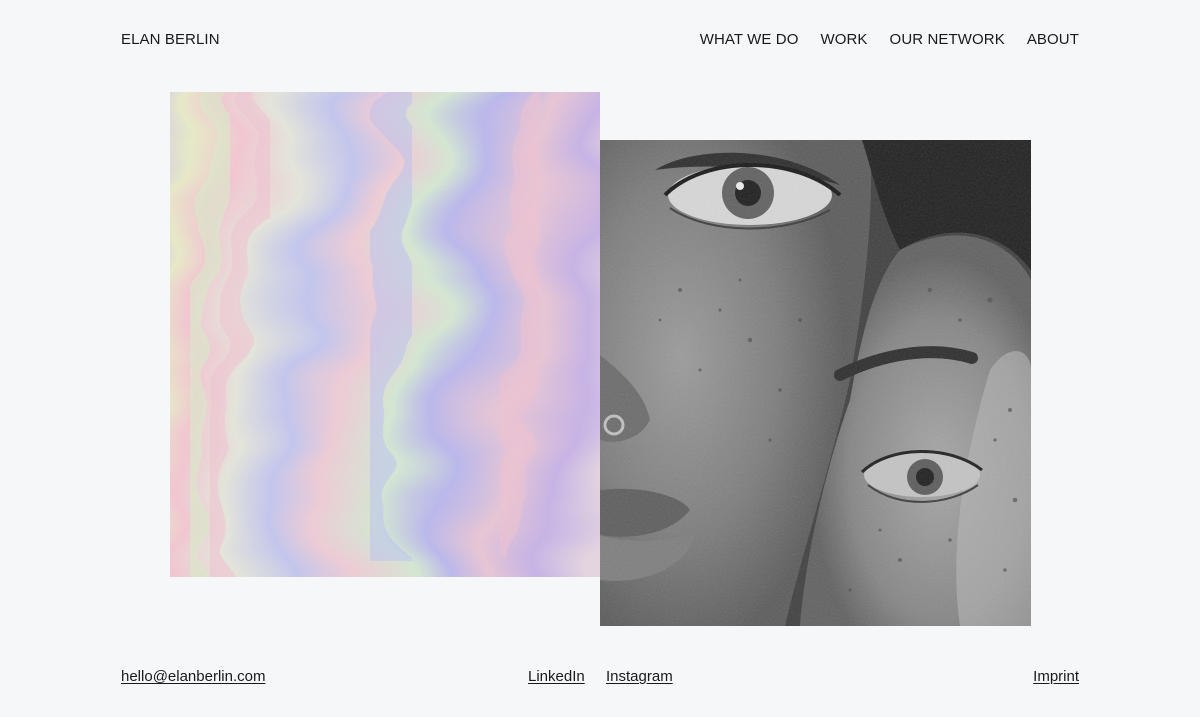 Image resolution: width=1200 pixels, height=717 pixels. I want to click on nav-work: WORK, so click(843, 40).